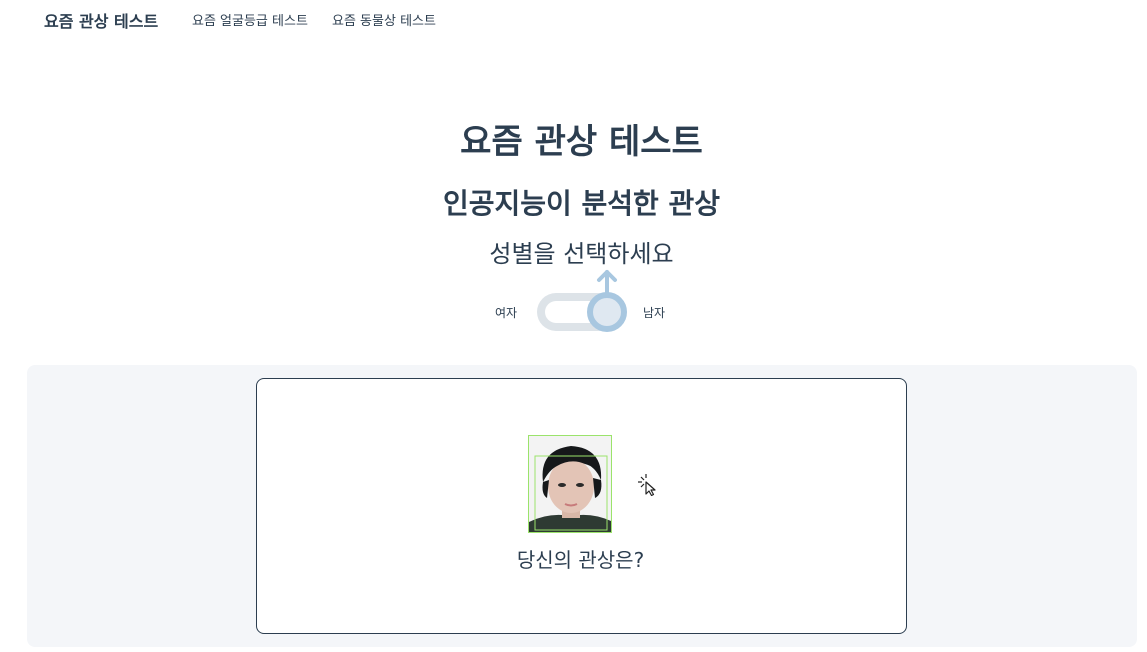 The height and width of the screenshot is (652, 1147). I want to click on click-cursor-icon, so click(649, 487).